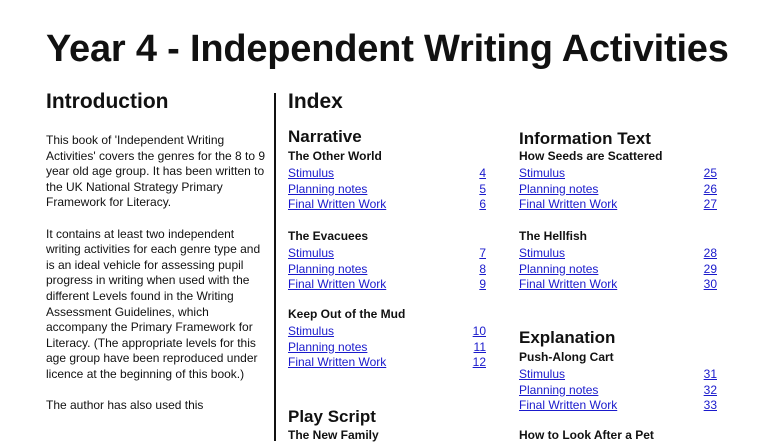 The image size is (784, 445). What do you see at coordinates (482, 270) in the screenshot?
I see `page-link: 8` at bounding box center [482, 270].